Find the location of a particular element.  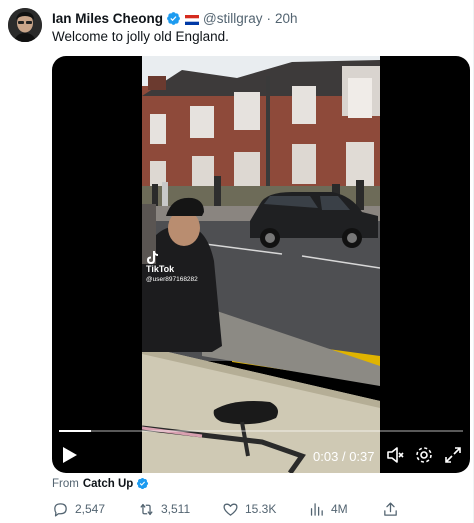

from-label: From is located at coordinates (65, 483).